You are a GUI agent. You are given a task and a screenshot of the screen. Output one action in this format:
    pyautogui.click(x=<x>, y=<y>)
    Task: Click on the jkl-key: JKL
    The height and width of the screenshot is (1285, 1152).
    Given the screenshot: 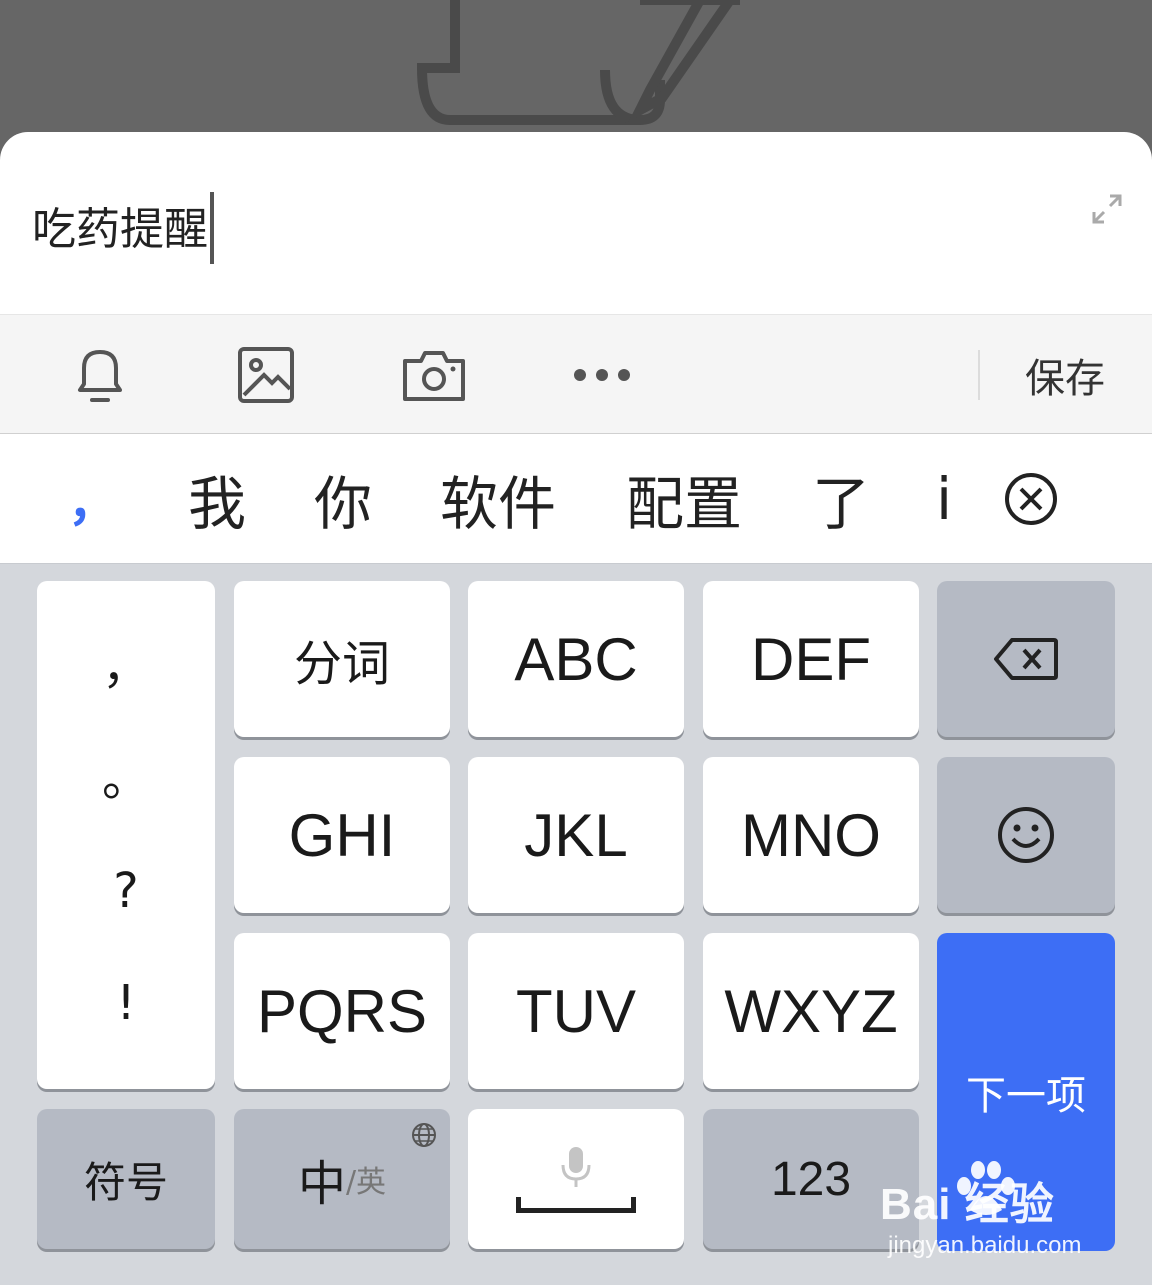 What is the action you would take?
    pyautogui.click(x=576, y=835)
    